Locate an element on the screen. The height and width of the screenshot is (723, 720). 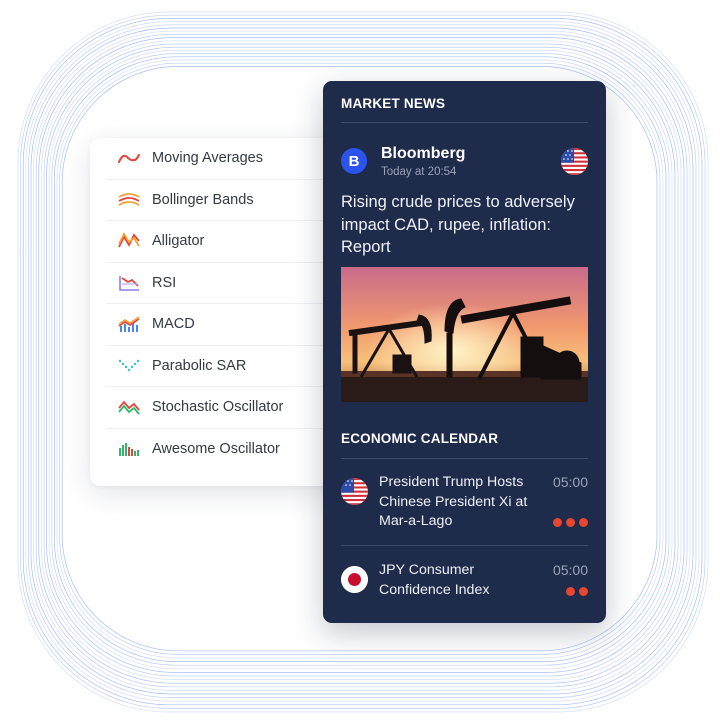
indicator-rsi: RSI is located at coordinates (223, 283).